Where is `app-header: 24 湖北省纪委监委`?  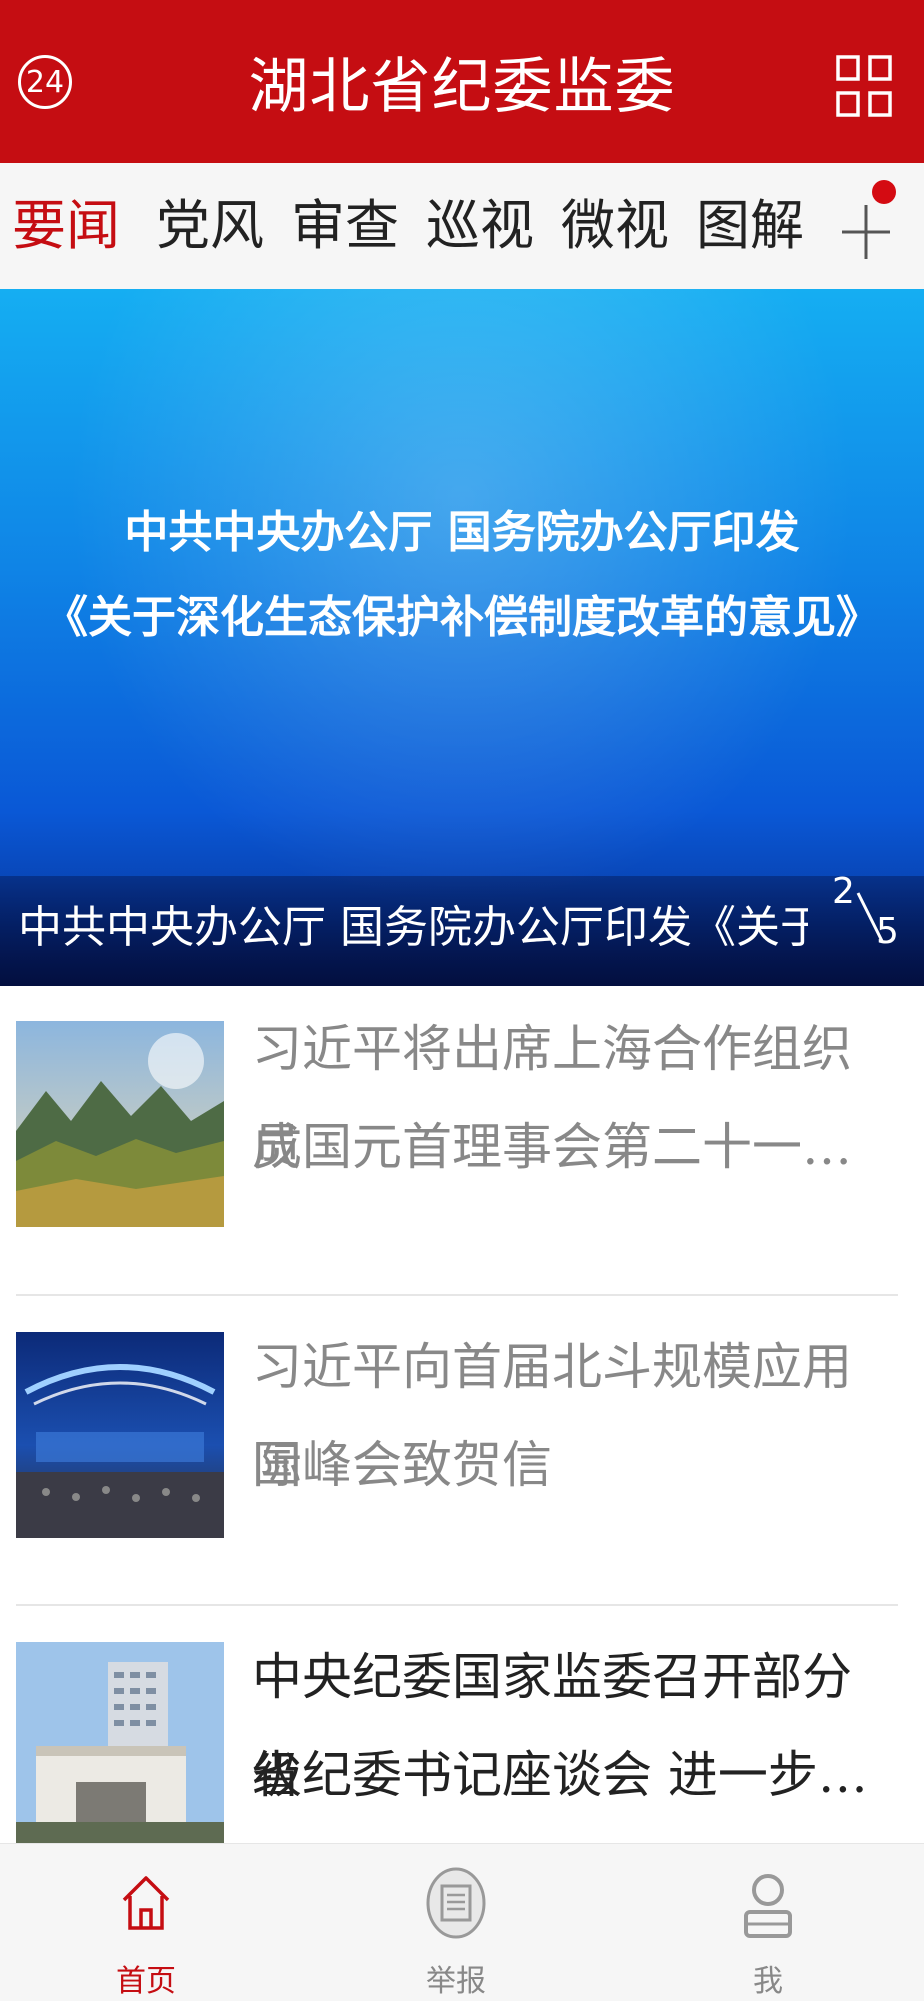
app-header: 24 湖北省纪委监委 is located at coordinates (462, 81).